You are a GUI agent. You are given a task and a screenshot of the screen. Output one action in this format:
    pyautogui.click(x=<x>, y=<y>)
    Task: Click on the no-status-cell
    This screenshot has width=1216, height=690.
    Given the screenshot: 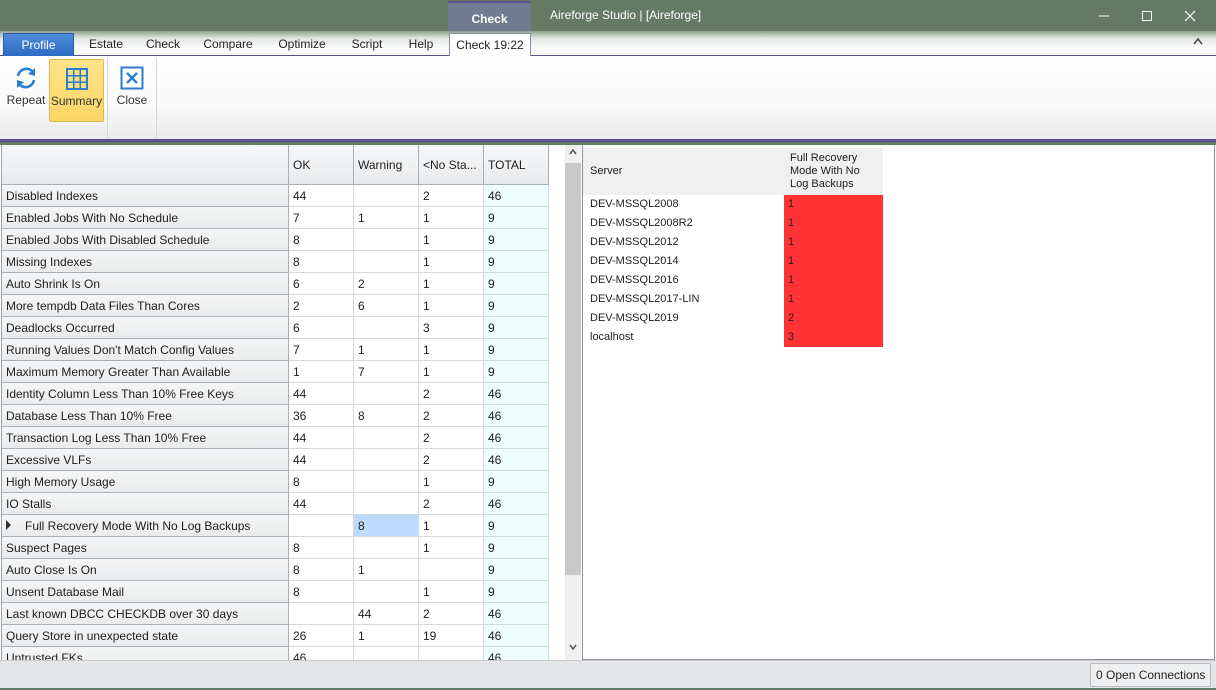 What is the action you would take?
    pyautogui.click(x=451, y=653)
    